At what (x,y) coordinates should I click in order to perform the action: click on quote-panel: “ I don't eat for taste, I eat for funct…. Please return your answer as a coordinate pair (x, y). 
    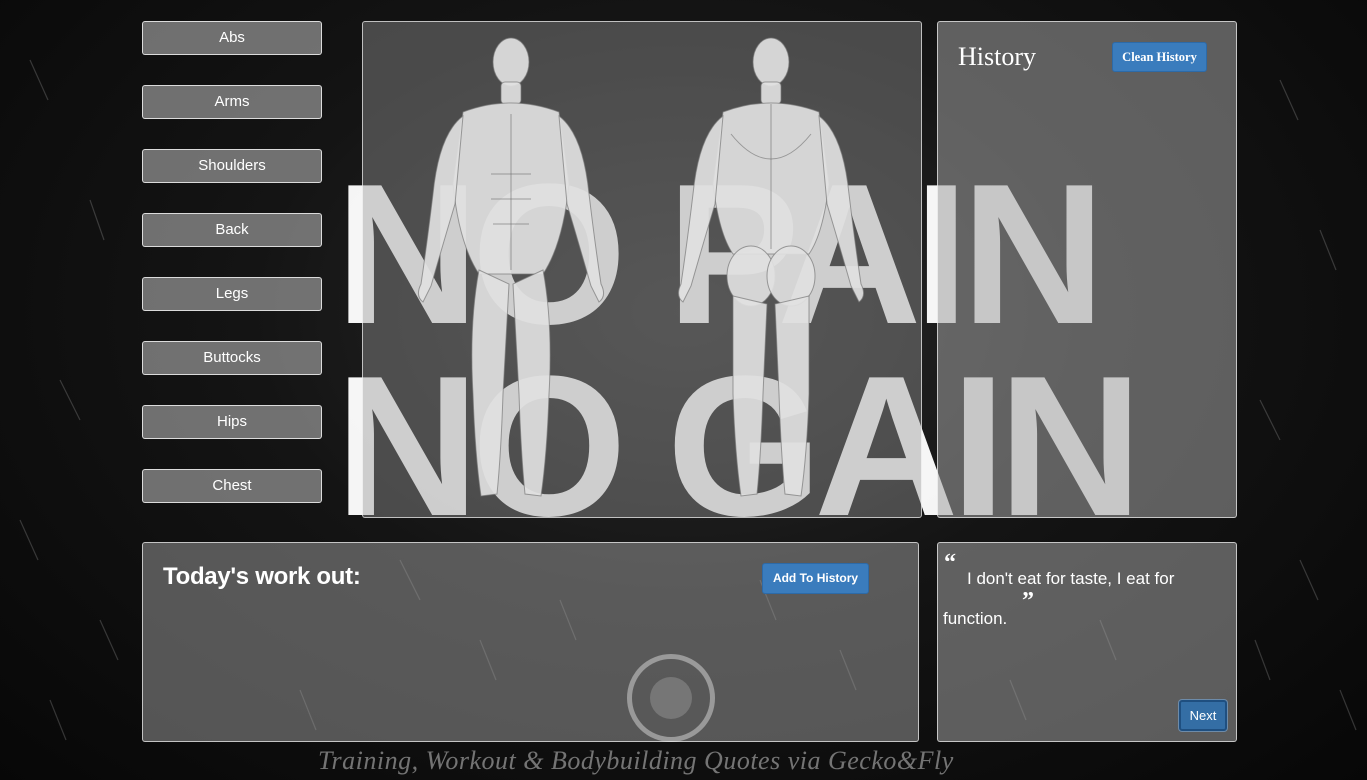
    Looking at the image, I should click on (1087, 642).